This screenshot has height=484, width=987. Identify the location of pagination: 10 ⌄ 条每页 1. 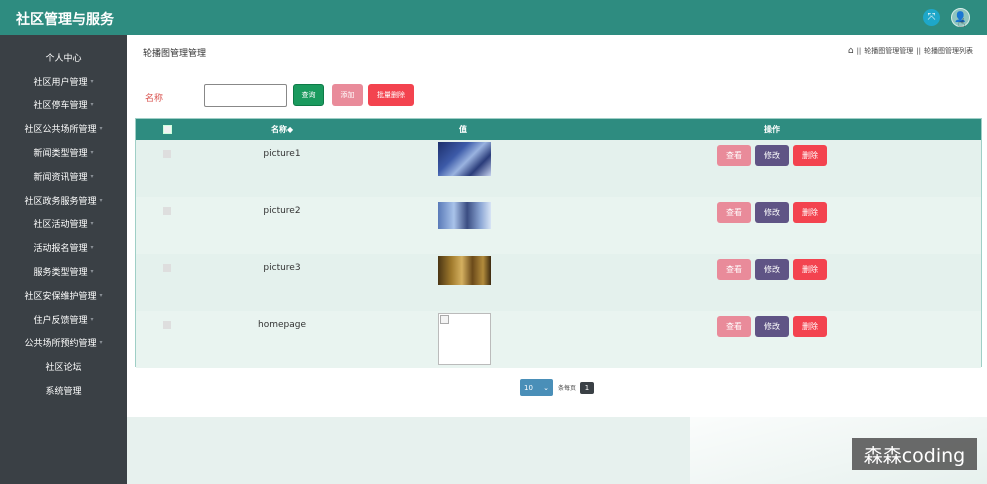
(557, 387).